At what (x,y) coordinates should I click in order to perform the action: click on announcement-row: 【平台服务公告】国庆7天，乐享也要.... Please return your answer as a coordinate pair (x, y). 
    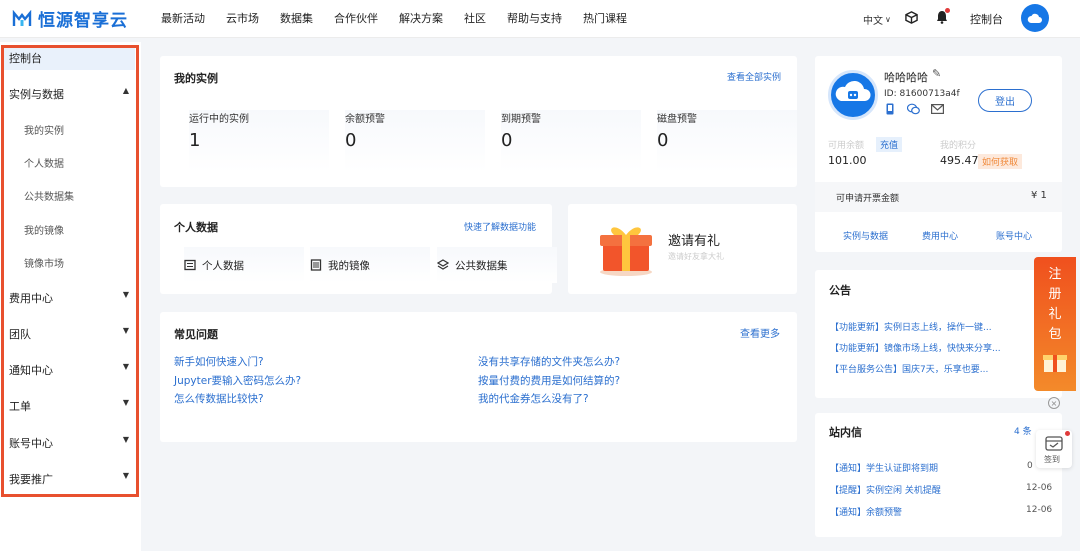
    Looking at the image, I should click on (925, 368).